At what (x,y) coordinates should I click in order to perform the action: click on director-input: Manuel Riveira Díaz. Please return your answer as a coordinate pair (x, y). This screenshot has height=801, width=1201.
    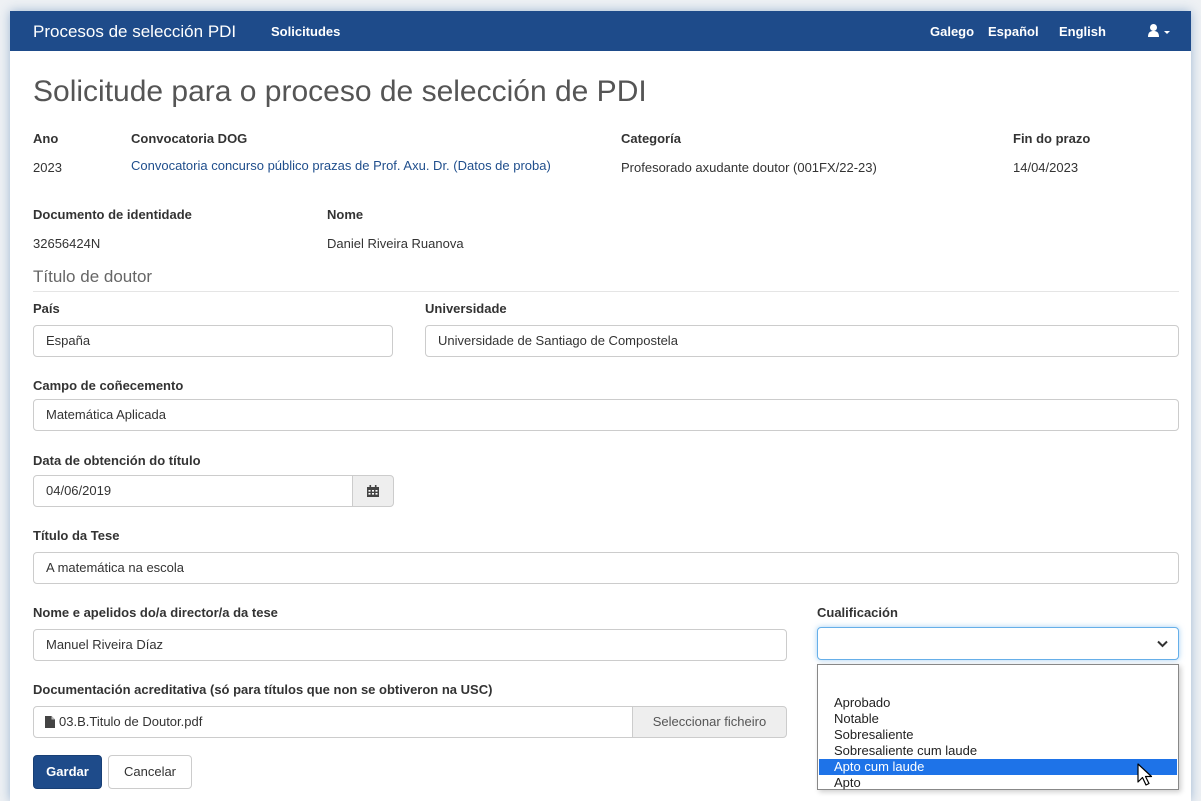
    Looking at the image, I should click on (410, 645).